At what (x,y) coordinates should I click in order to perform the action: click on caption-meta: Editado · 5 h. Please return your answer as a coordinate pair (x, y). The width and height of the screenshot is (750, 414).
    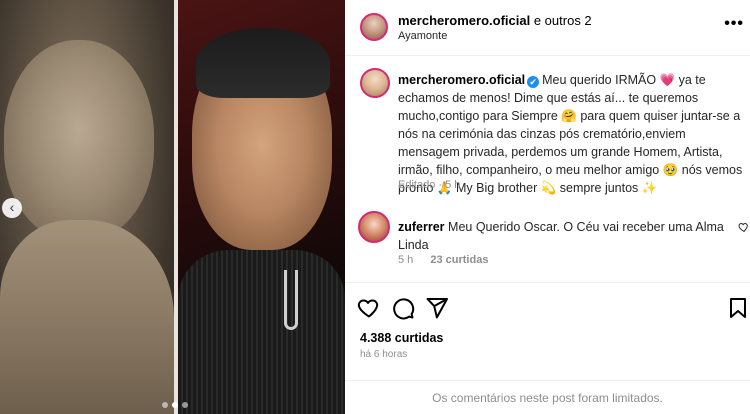
    Looking at the image, I should click on (429, 185).